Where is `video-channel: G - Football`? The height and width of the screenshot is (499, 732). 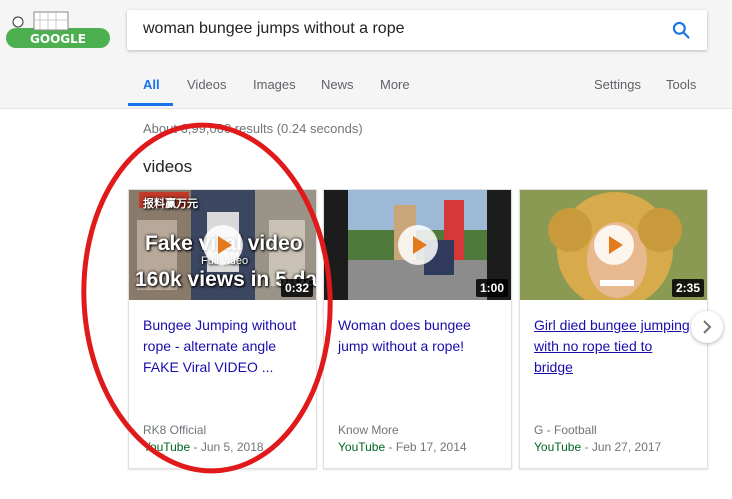
video-channel: G - Football is located at coordinates (565, 430).